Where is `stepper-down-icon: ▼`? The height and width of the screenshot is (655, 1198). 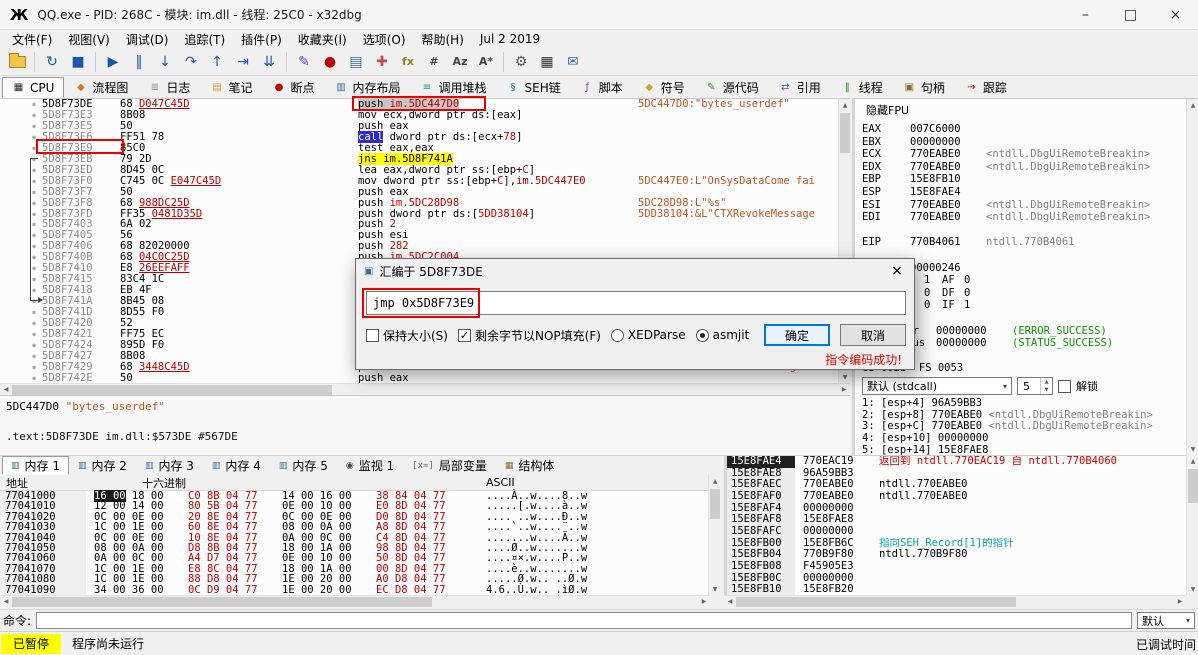
stepper-down-icon: ▼ is located at coordinates (1046, 390).